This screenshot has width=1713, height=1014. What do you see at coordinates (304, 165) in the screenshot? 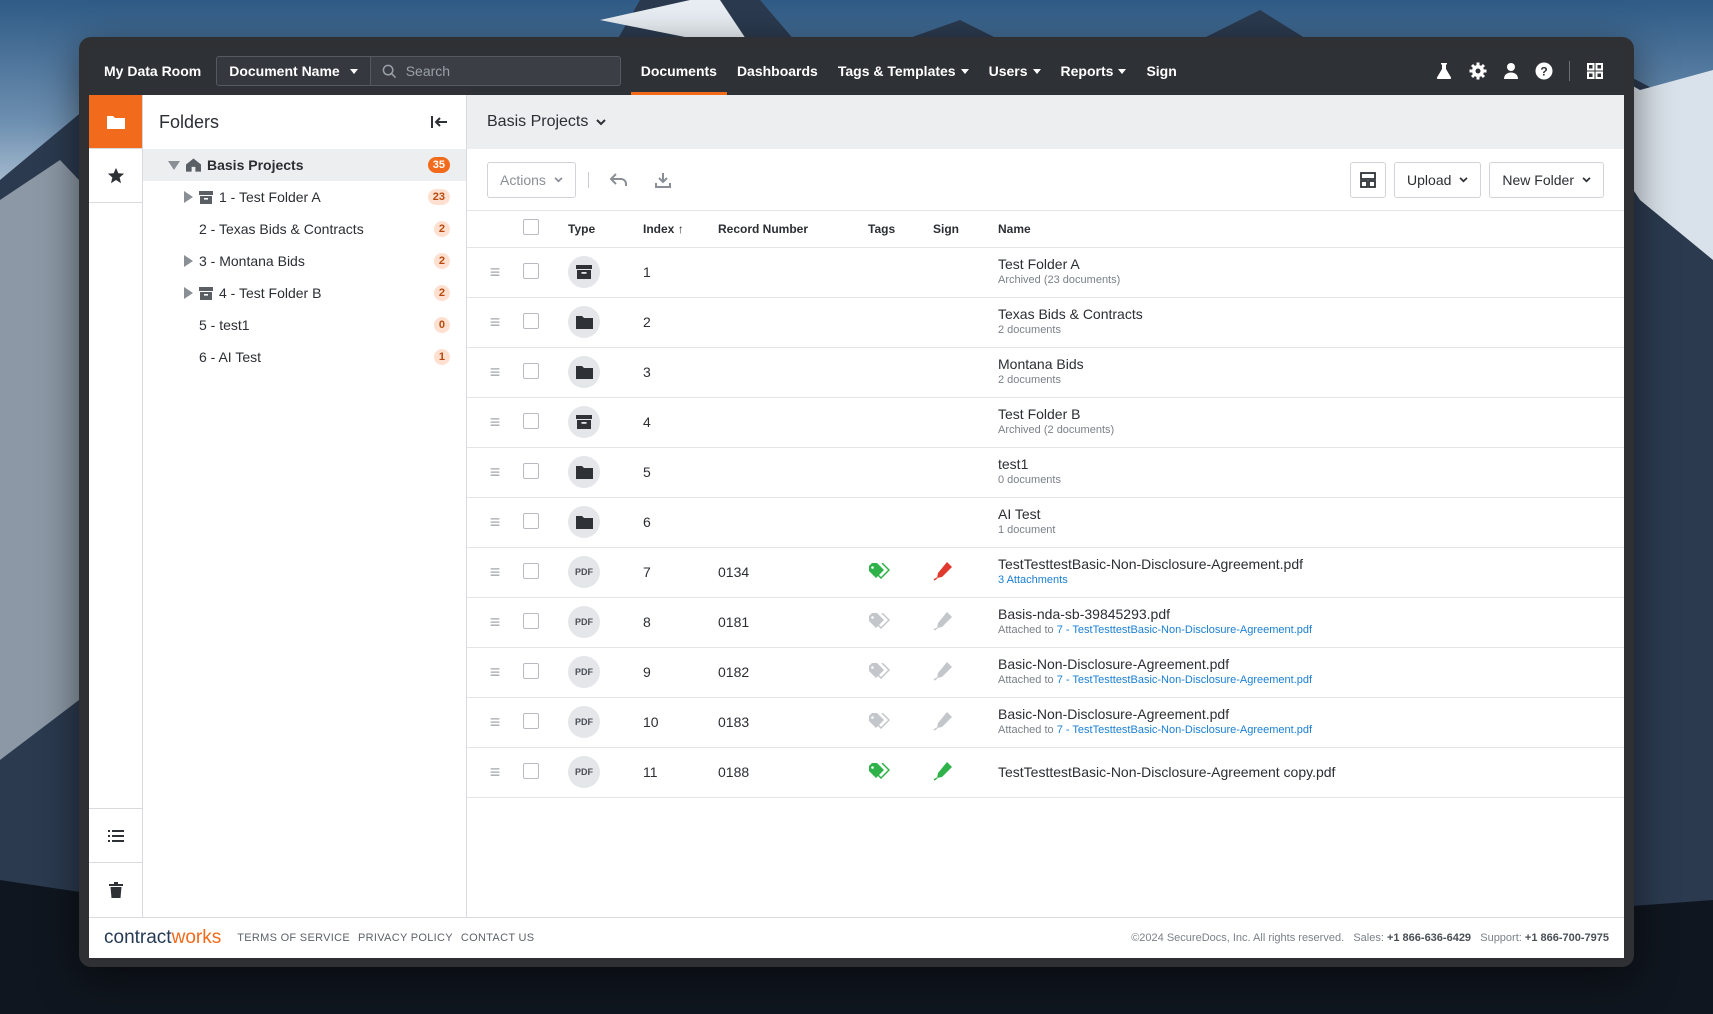
I see `folder-tree-root: Basis Projects 35` at bounding box center [304, 165].